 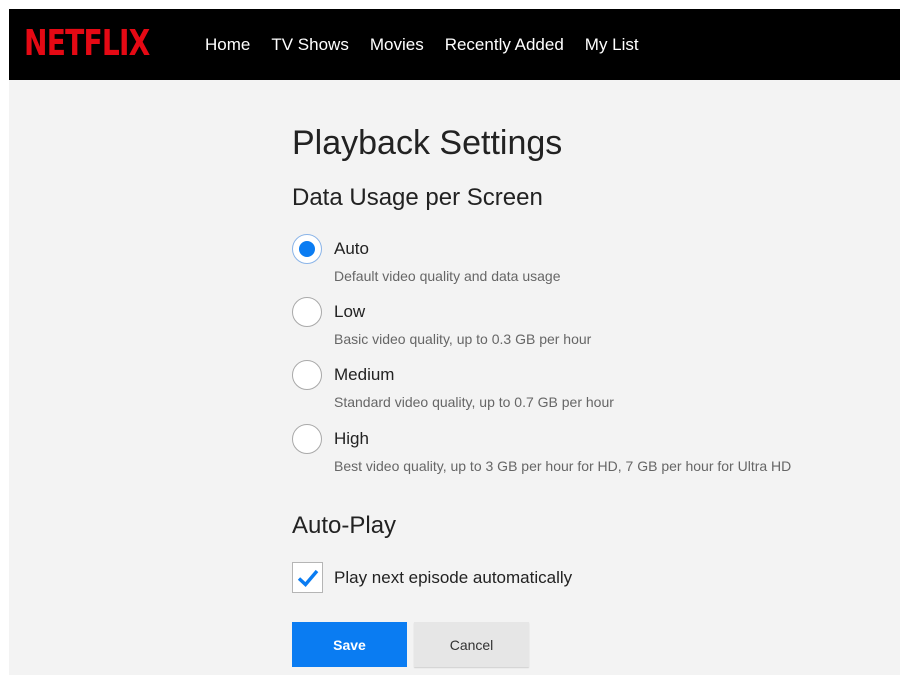 What do you see at coordinates (397, 45) in the screenshot?
I see `nav-movies: Movies` at bounding box center [397, 45].